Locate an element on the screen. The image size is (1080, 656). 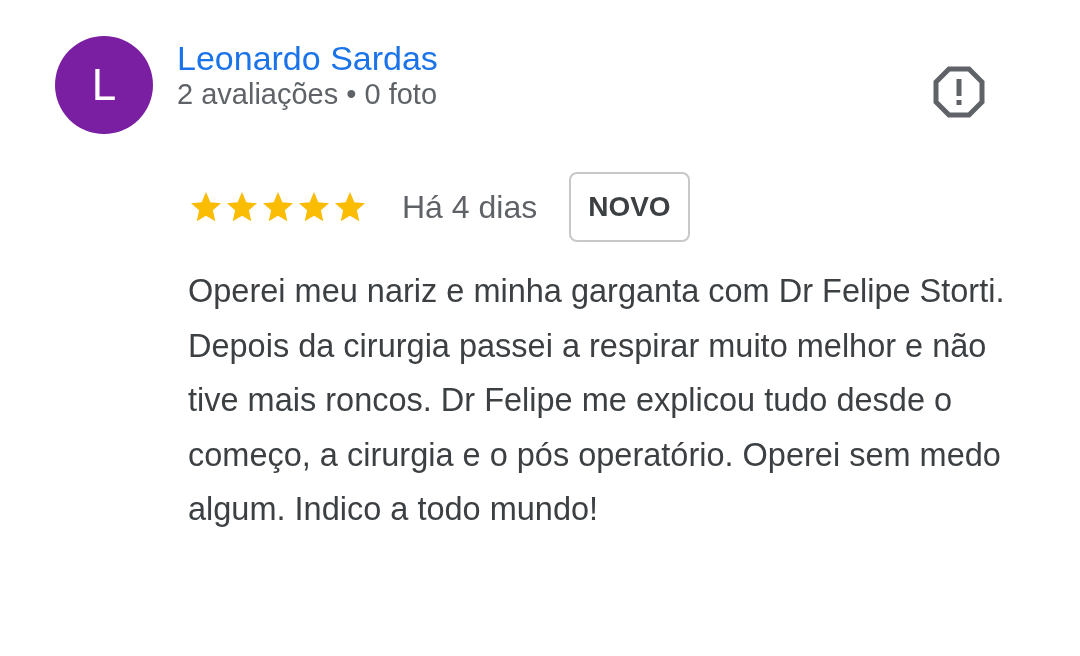
review-time: Há 4 dias is located at coordinates (470, 207).